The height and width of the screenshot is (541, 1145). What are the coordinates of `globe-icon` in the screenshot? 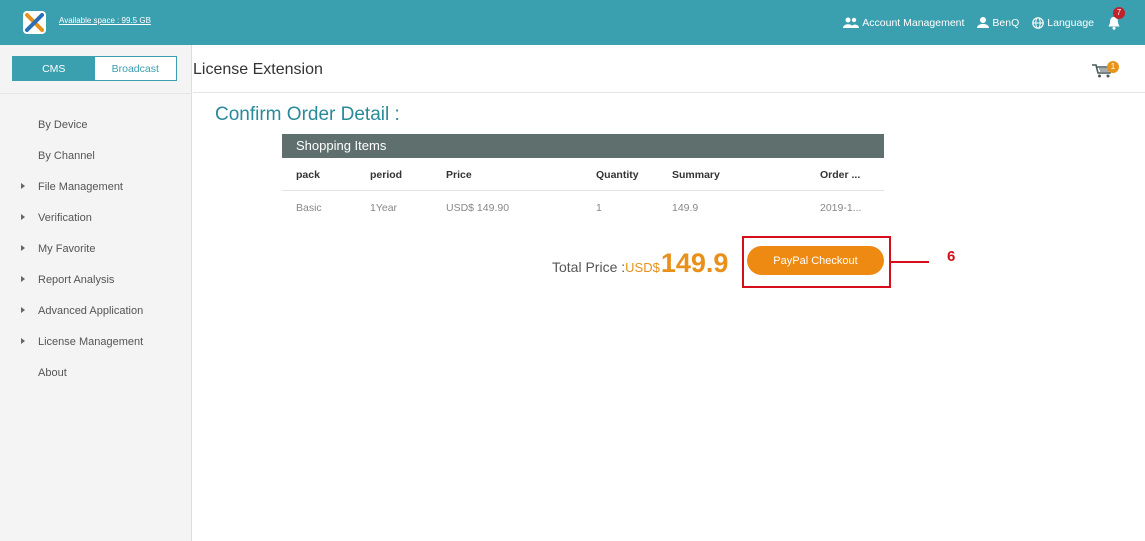 It's located at (1038, 22).